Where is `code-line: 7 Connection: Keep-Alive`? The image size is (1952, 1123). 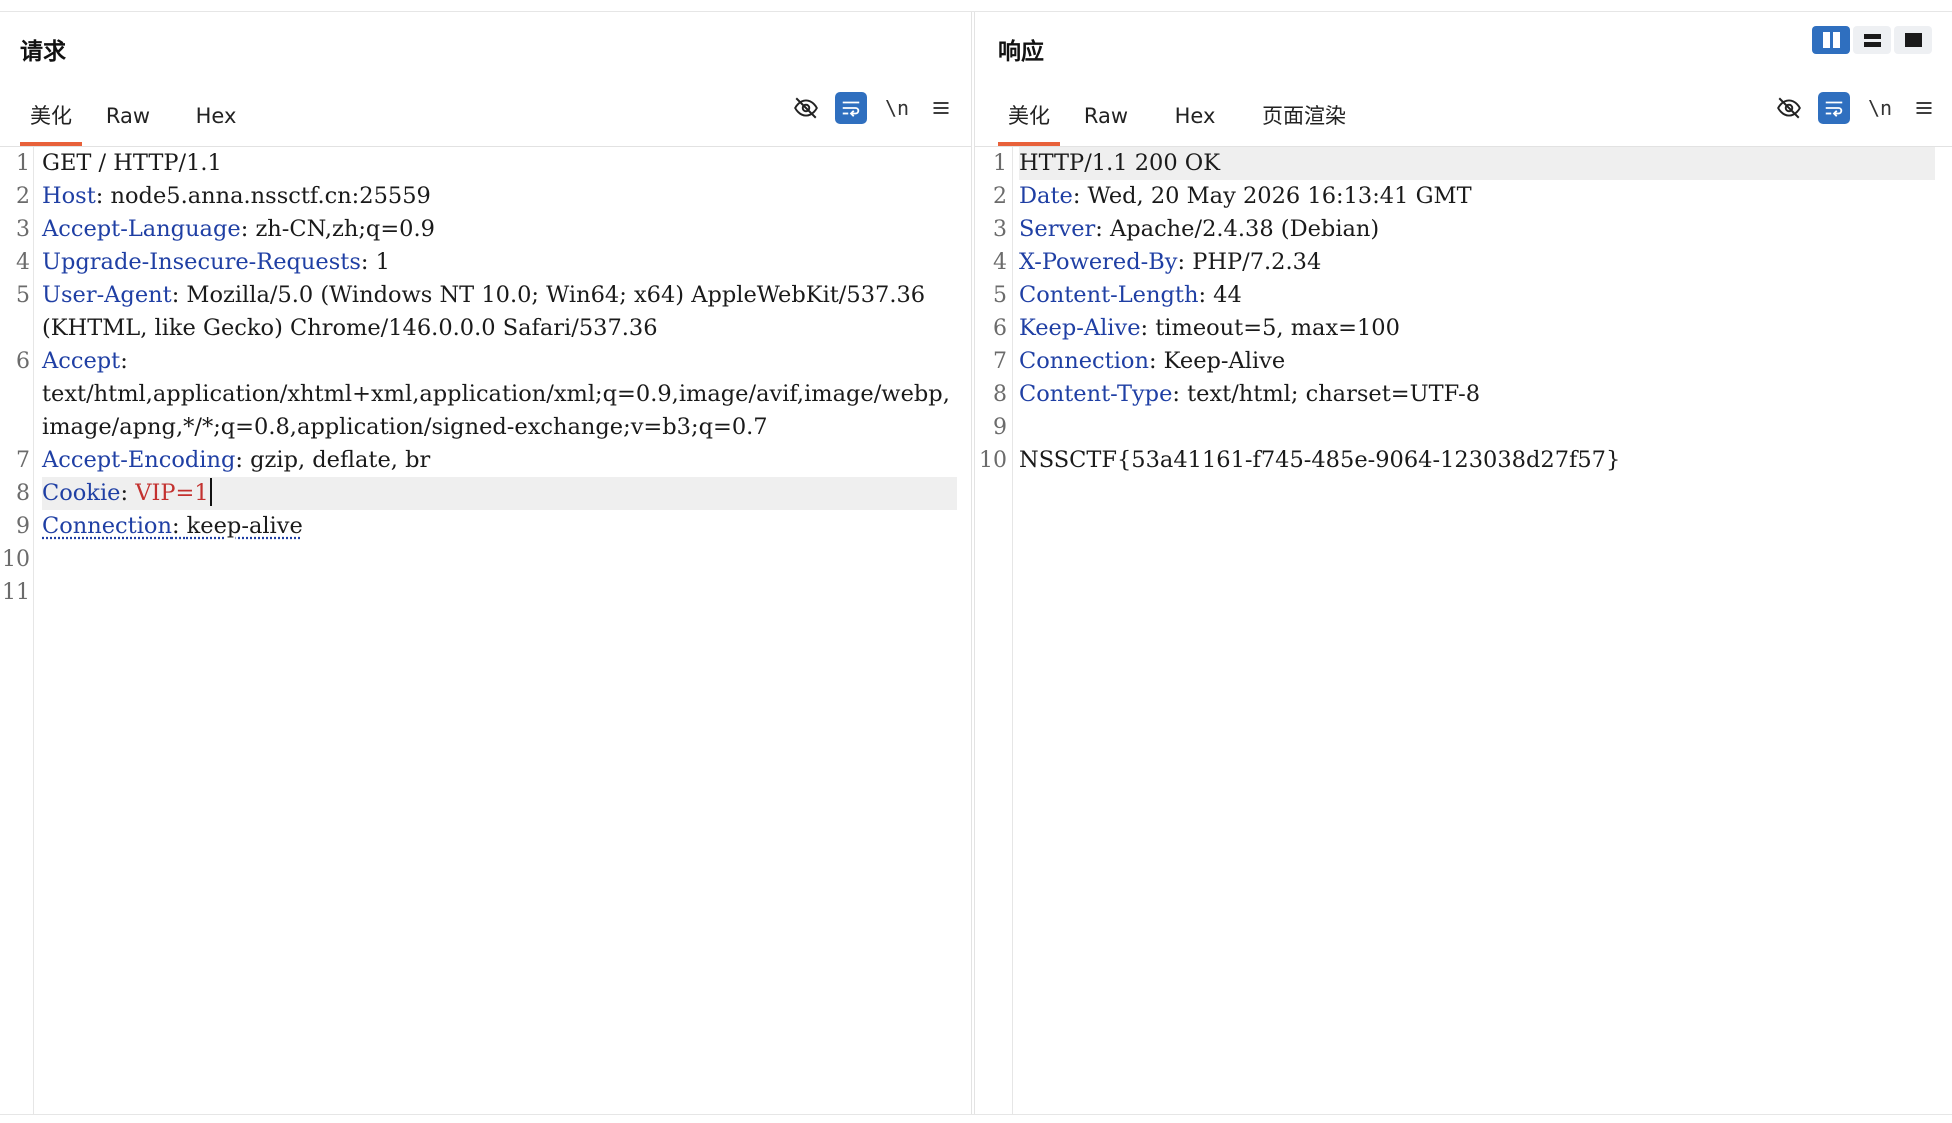 code-line: 7 Connection: Keep-Alive is located at coordinates (1139, 361).